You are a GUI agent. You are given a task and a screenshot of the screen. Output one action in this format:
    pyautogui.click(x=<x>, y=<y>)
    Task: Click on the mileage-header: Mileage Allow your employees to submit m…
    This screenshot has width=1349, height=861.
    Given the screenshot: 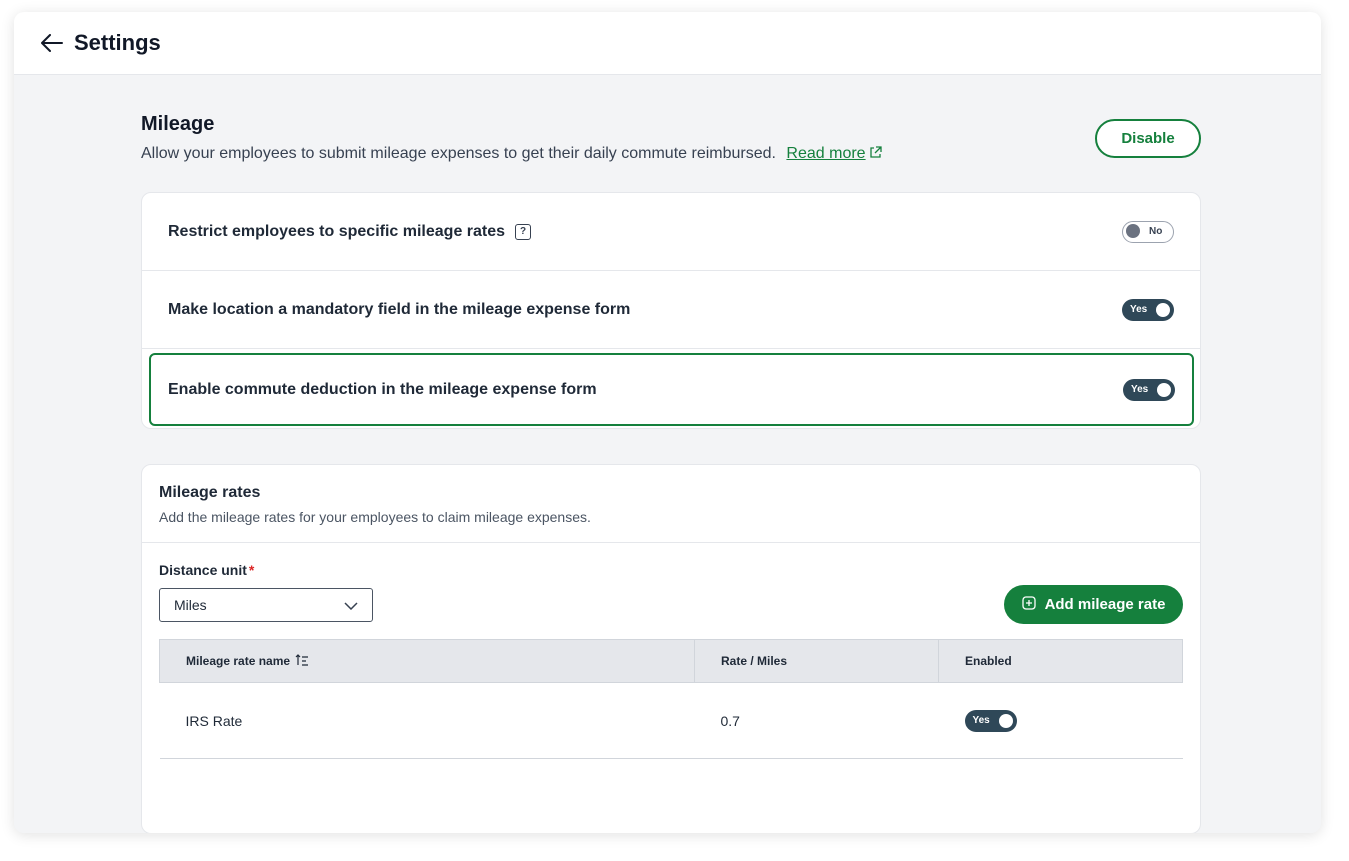 What is the action you would take?
    pyautogui.click(x=671, y=119)
    